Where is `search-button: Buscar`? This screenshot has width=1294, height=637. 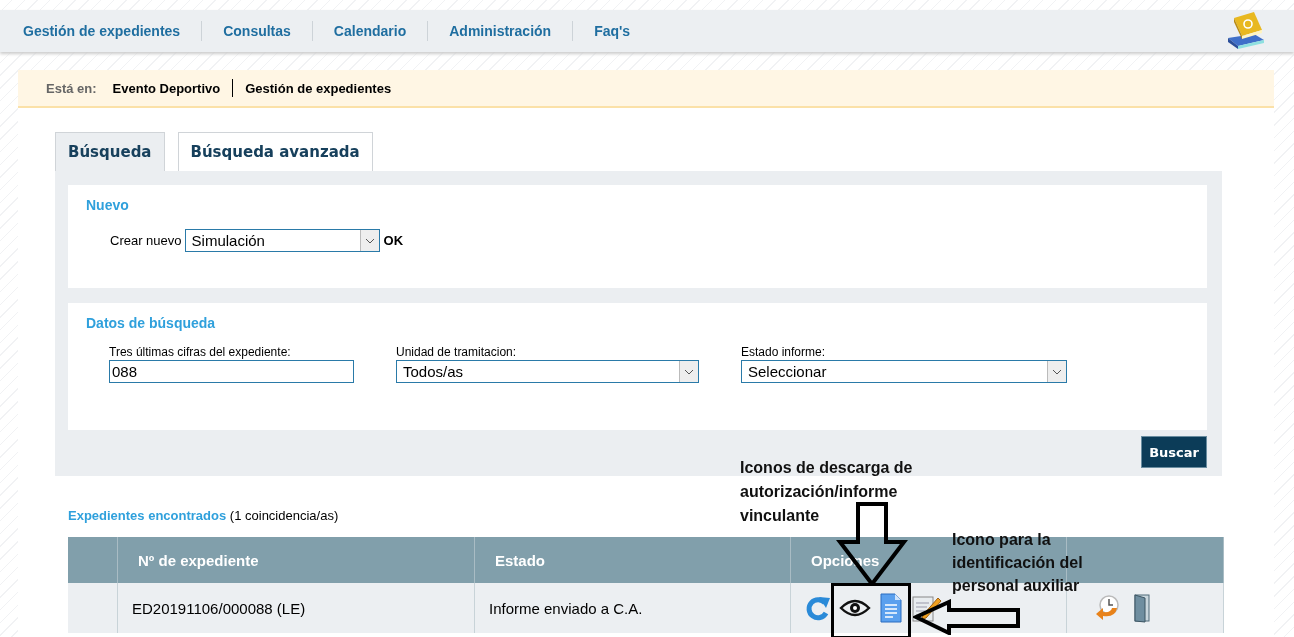 search-button: Buscar is located at coordinates (1174, 452).